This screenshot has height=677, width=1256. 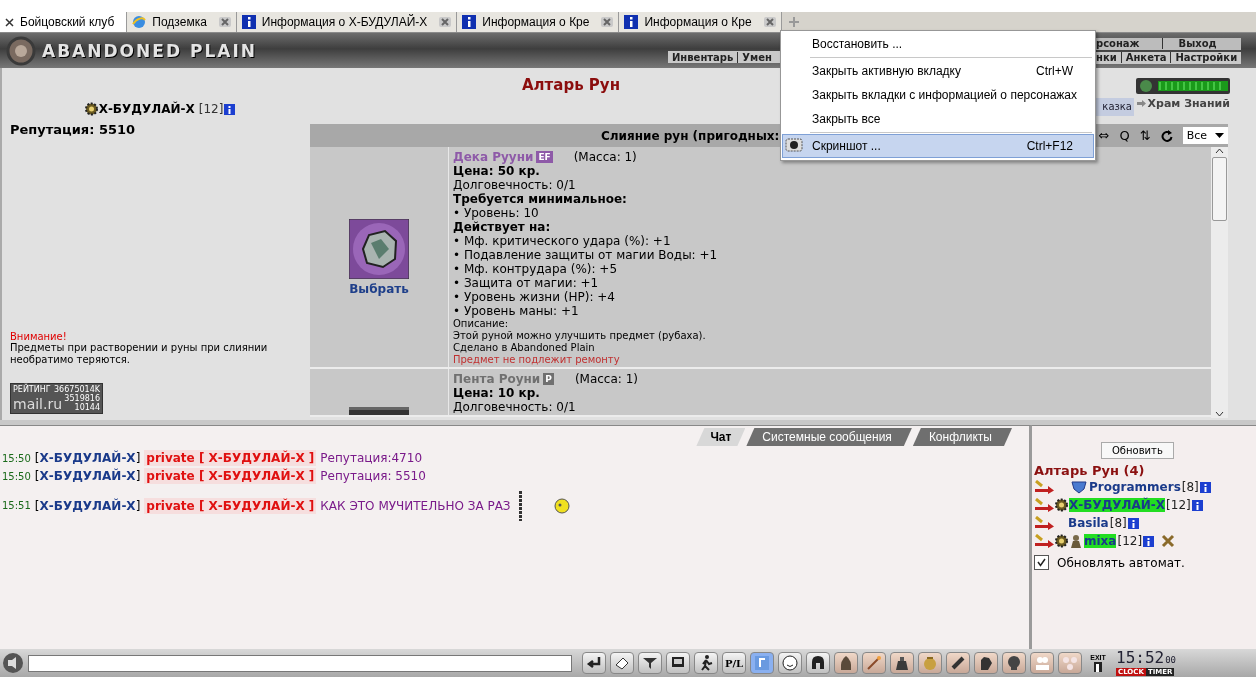 What do you see at coordinates (1145, 135) in the screenshot?
I see `tool-button: ⇅` at bounding box center [1145, 135].